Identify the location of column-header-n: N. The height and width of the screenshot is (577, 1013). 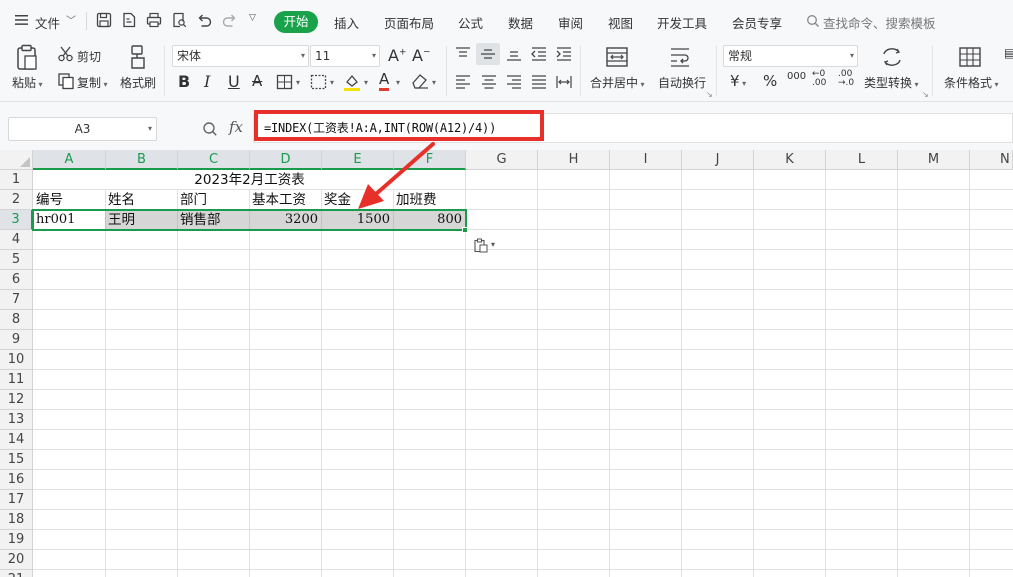
(991, 160).